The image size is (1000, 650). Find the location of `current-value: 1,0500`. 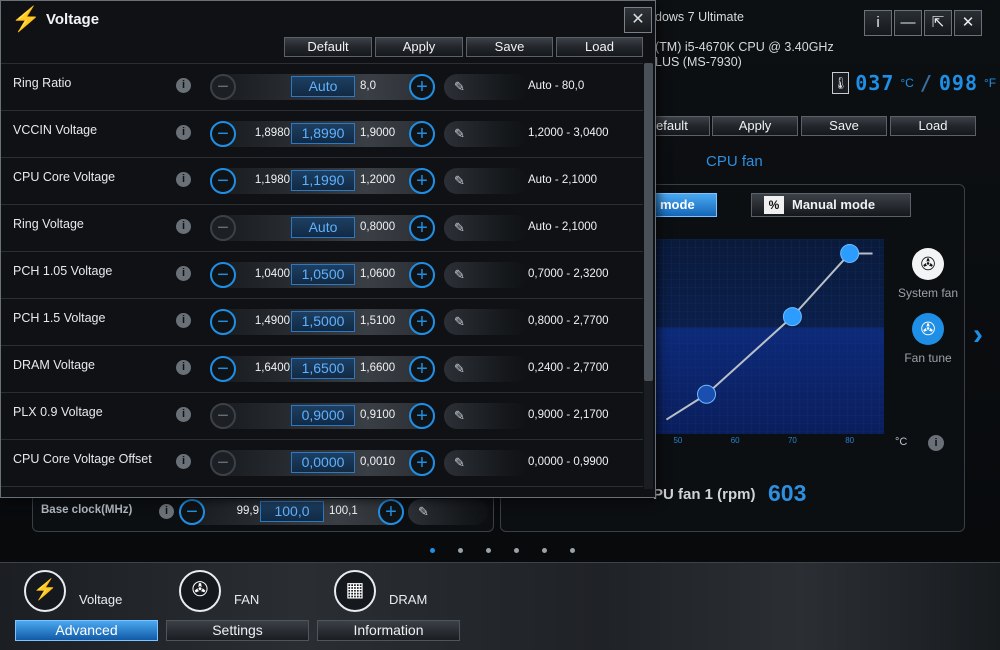

current-value: 1,0500 is located at coordinates (323, 274).